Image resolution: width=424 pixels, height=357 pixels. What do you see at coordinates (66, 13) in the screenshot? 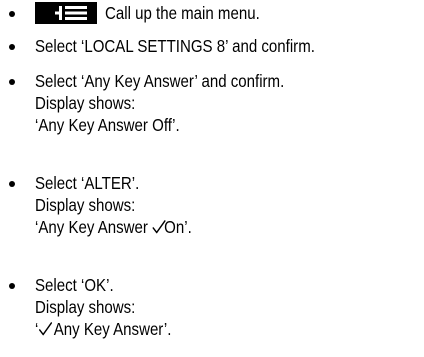
I see `menu-key-icon` at bounding box center [66, 13].